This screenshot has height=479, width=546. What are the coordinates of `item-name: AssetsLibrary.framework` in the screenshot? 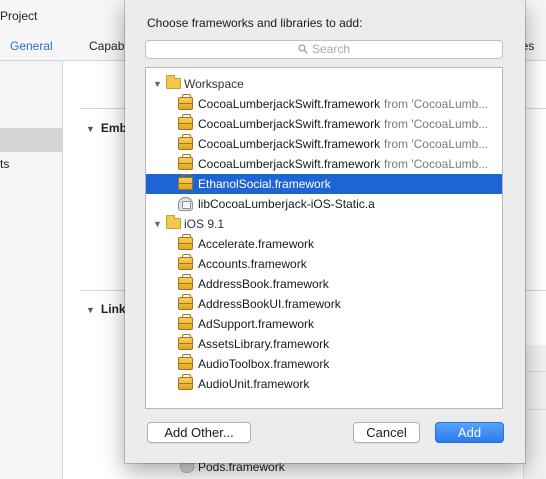 It's located at (264, 344).